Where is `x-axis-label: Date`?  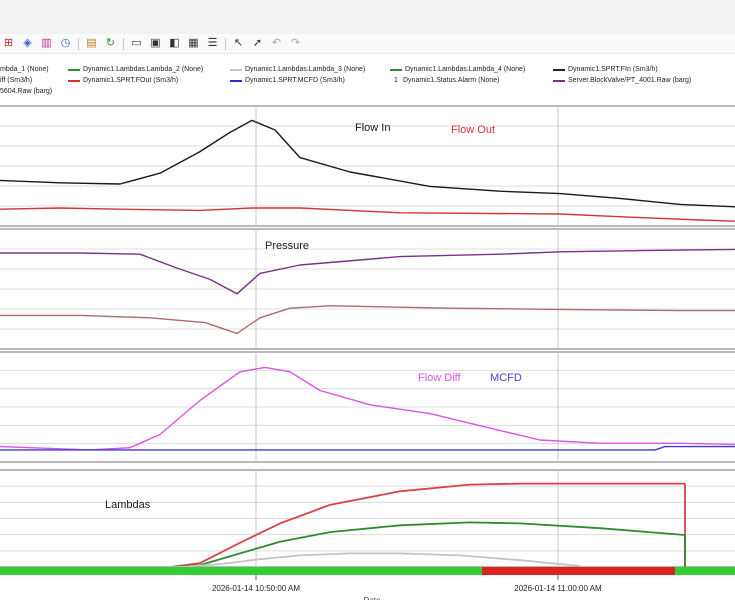
x-axis-label: Date is located at coordinates (372, 598).